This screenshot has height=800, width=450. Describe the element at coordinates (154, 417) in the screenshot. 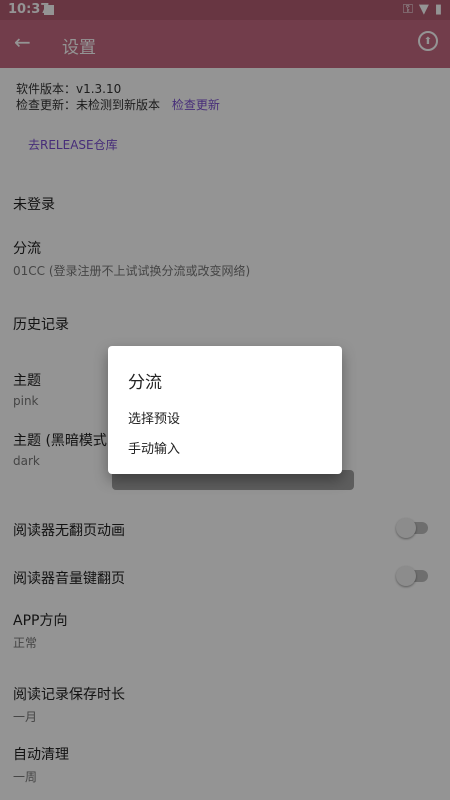

I see `dialog-option-preset: 选择预设` at that location.